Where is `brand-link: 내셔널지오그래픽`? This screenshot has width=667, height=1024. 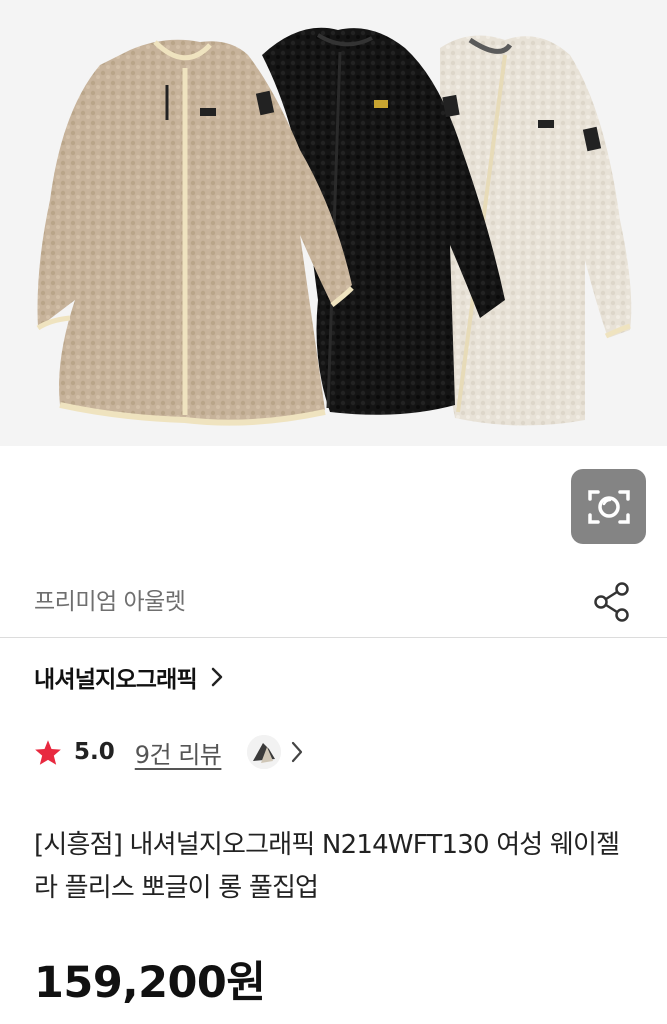
brand-link: 내셔널지오그래픽 is located at coordinates (128, 677).